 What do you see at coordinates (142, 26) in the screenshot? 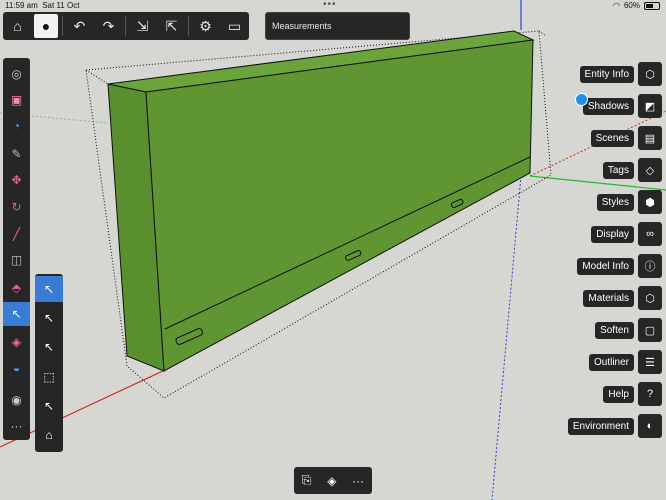
I see `import-icon: ⇲` at bounding box center [142, 26].